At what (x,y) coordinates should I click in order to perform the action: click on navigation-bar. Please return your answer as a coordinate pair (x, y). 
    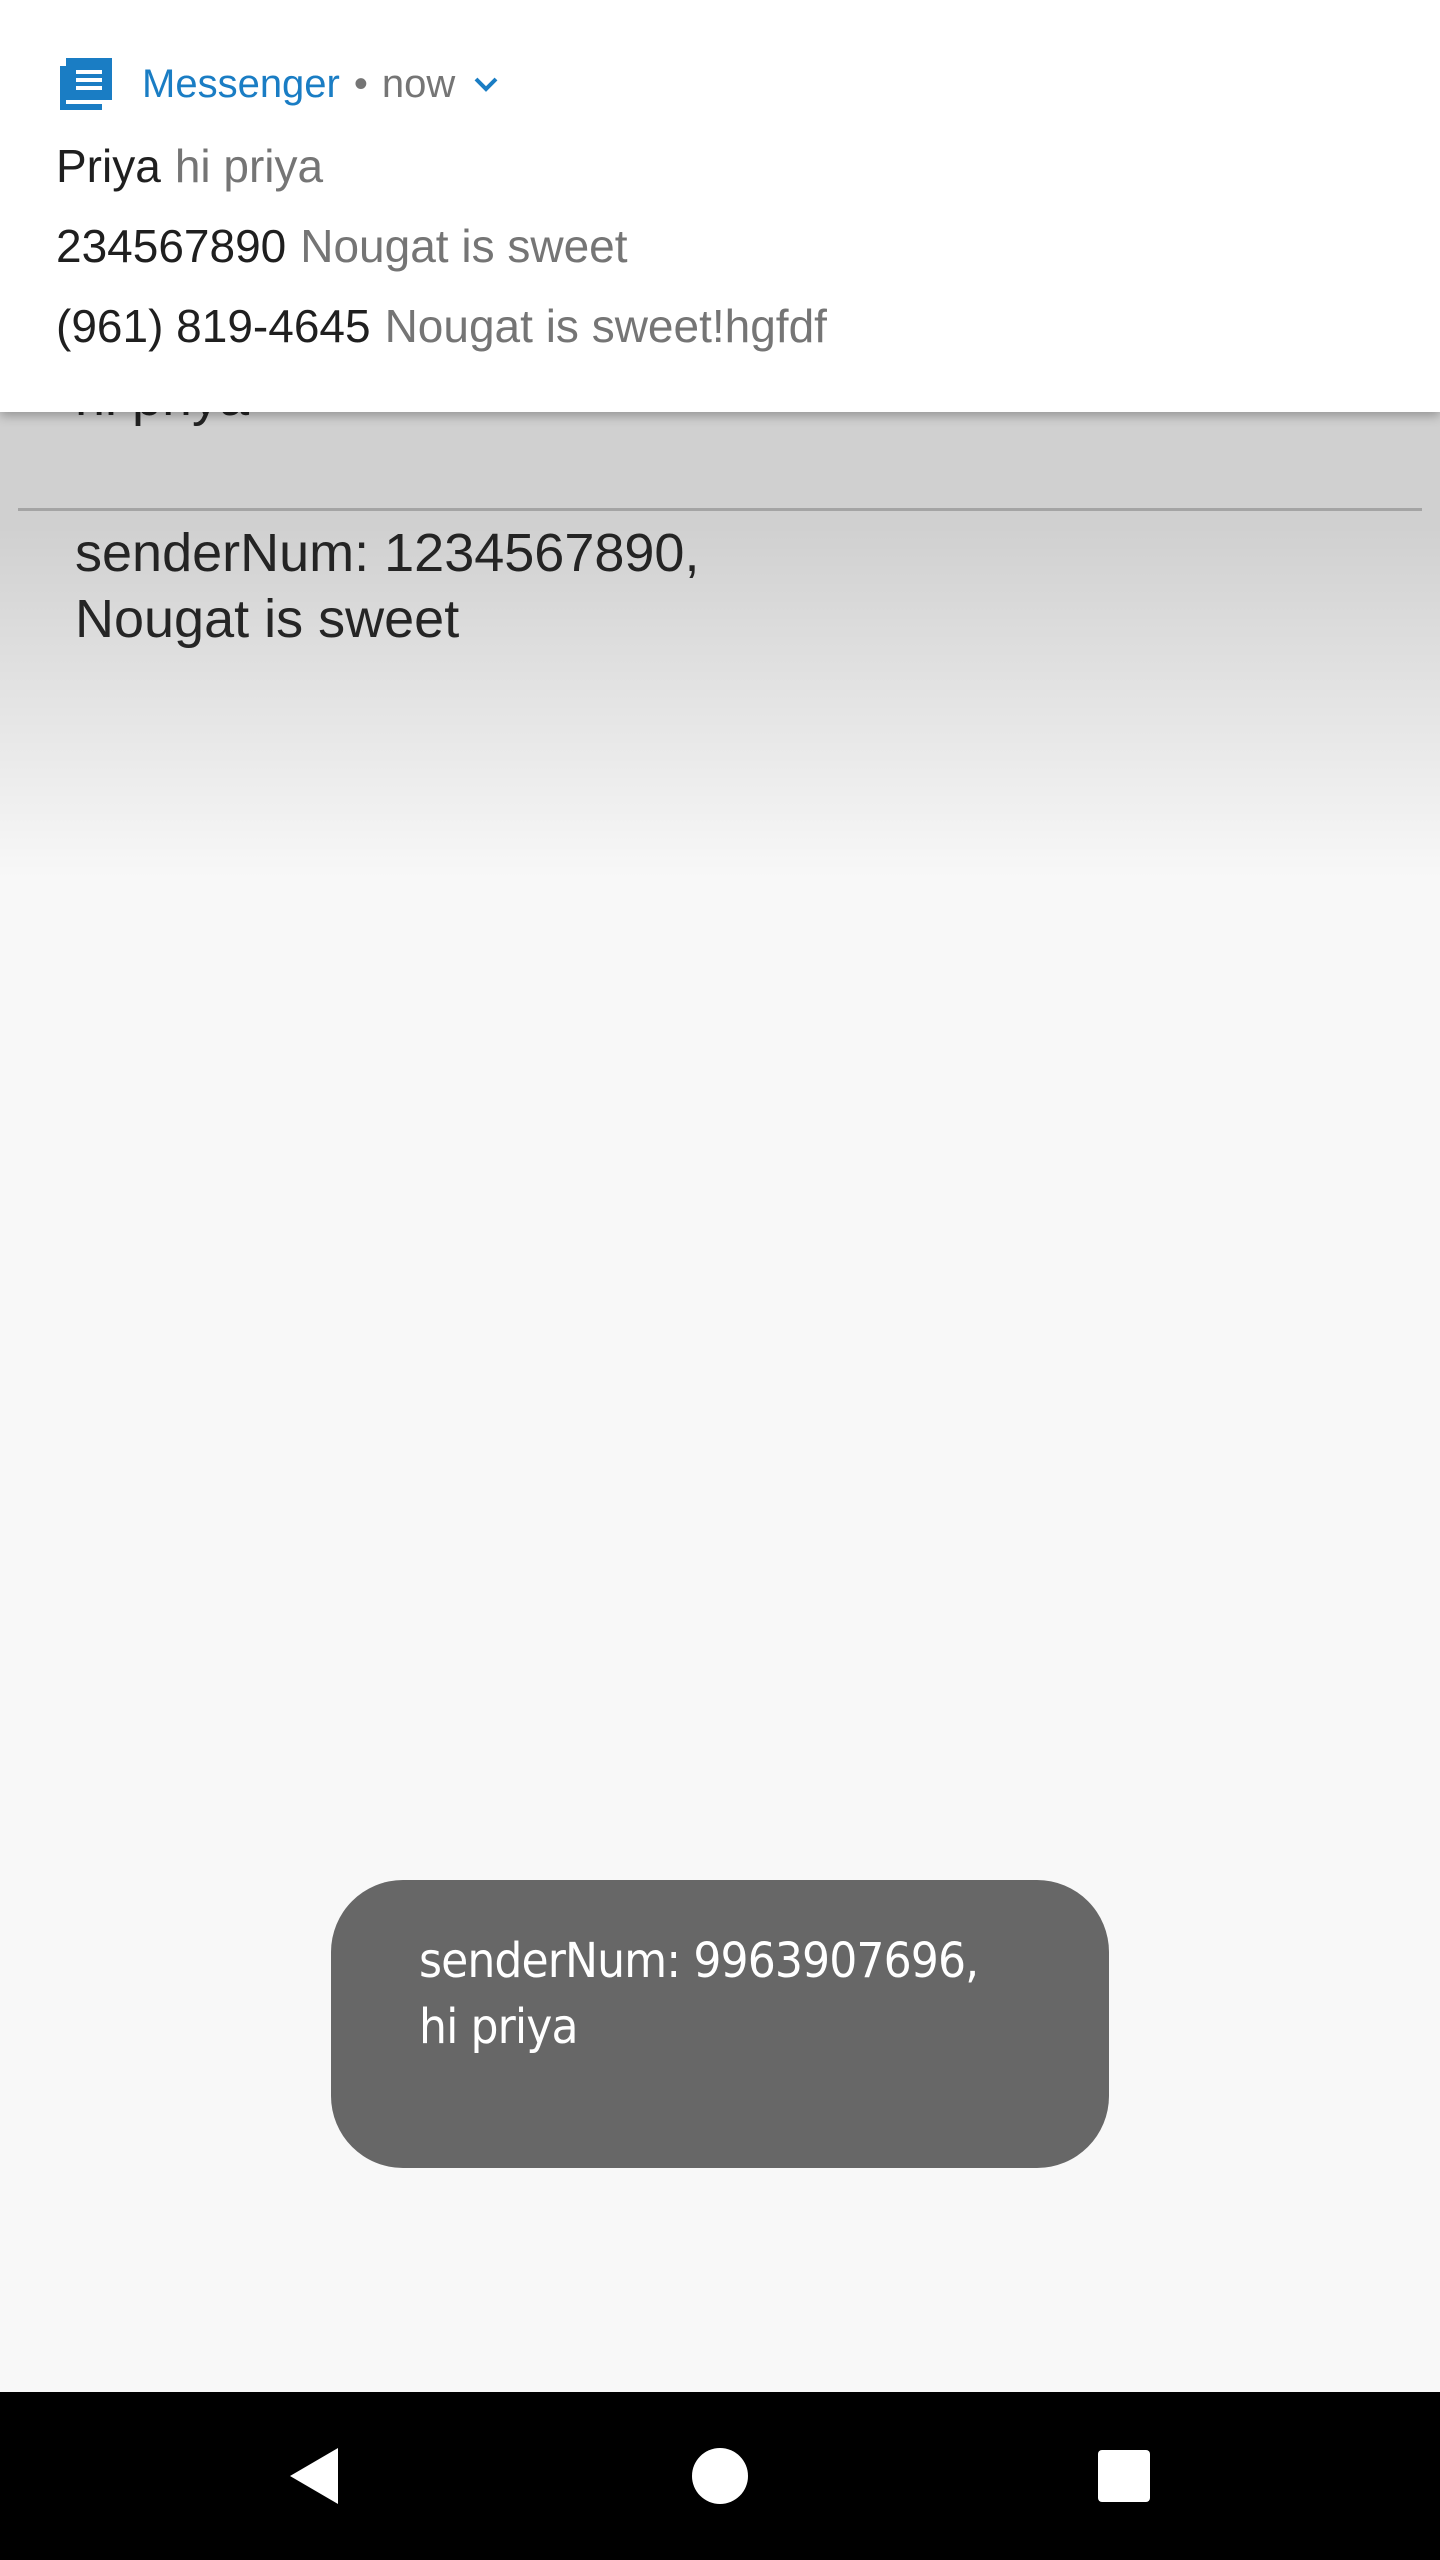
    Looking at the image, I should click on (720, 2476).